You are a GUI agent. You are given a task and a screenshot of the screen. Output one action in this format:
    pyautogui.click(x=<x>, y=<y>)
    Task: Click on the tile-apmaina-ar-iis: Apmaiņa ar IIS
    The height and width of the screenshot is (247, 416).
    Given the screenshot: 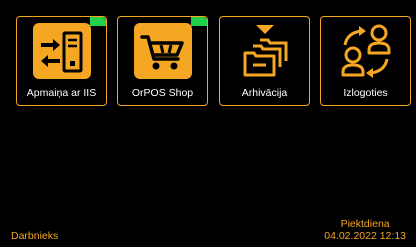 What is the action you would take?
    pyautogui.click(x=61, y=61)
    